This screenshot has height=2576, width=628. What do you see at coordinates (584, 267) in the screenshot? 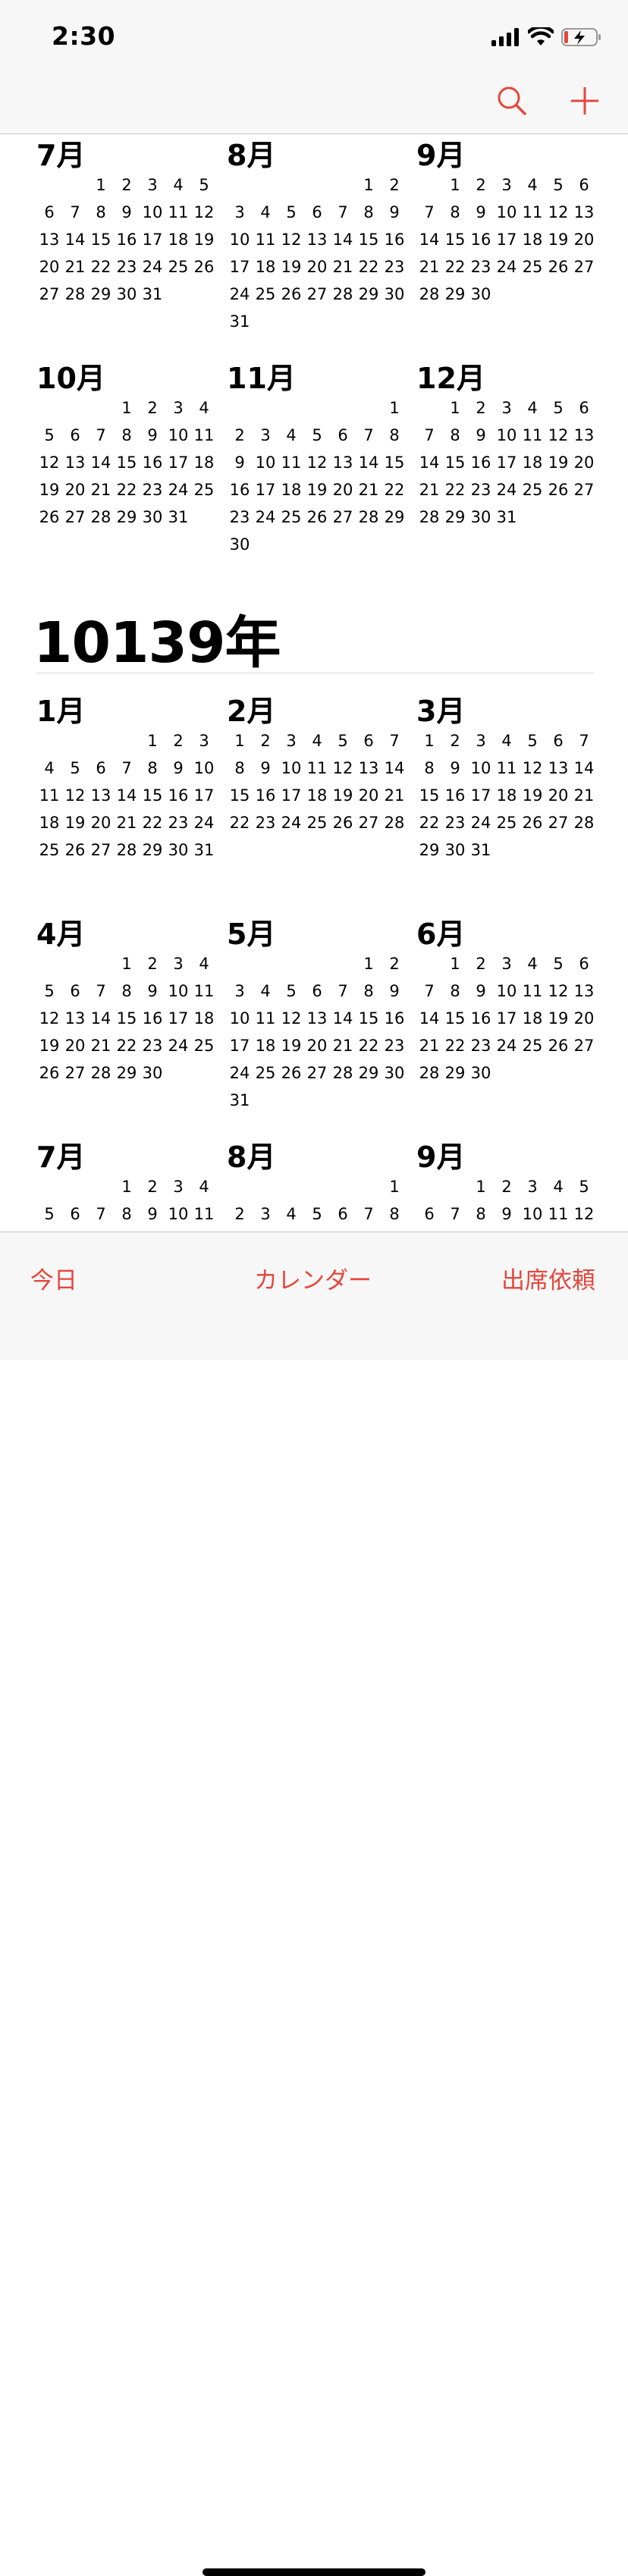
I see `day-number: 27` at bounding box center [584, 267].